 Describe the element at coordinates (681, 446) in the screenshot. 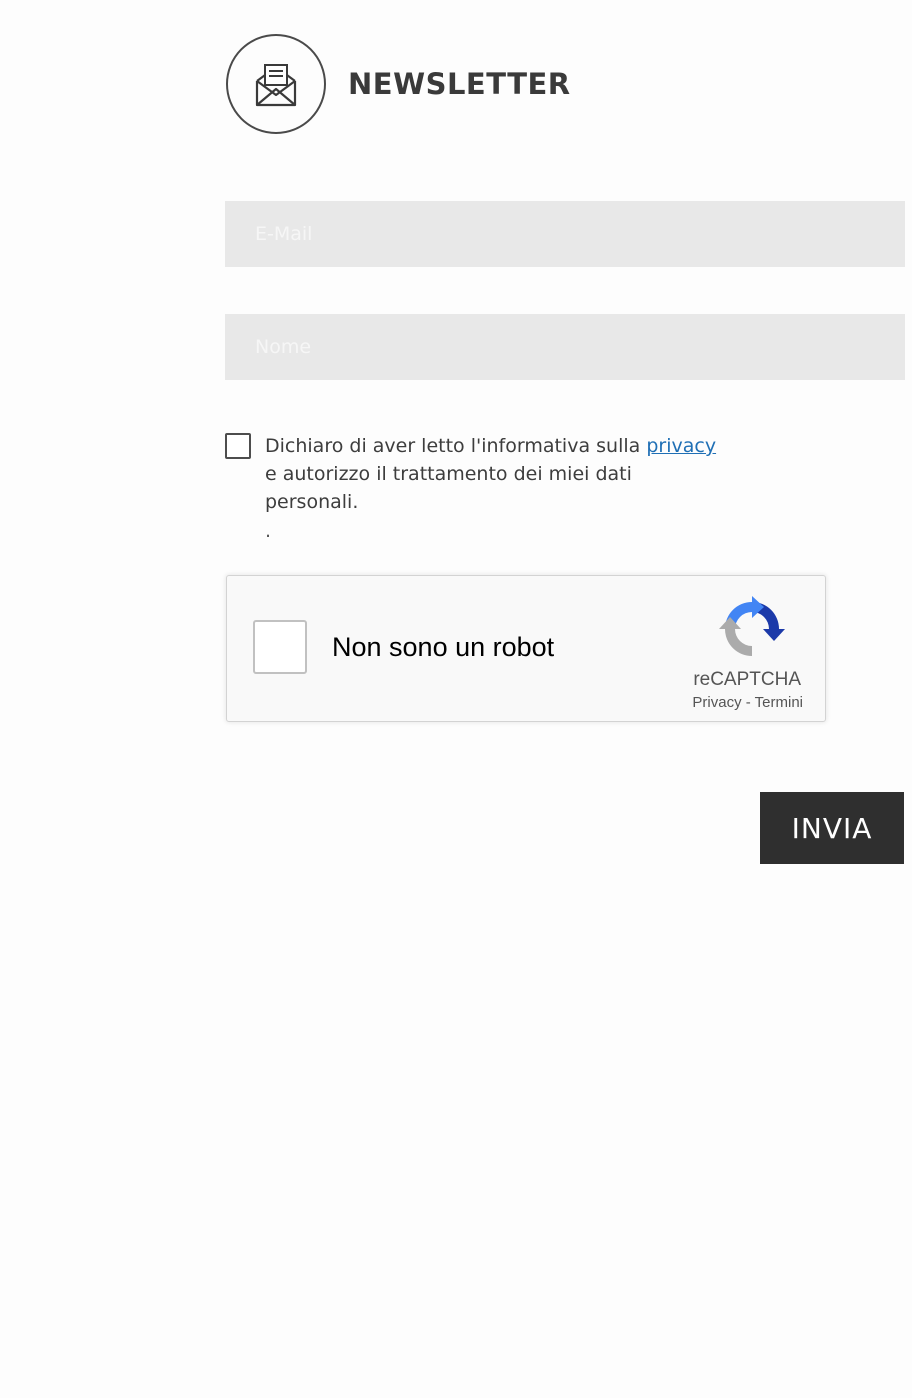

I see `privacy-link: privacy` at that location.